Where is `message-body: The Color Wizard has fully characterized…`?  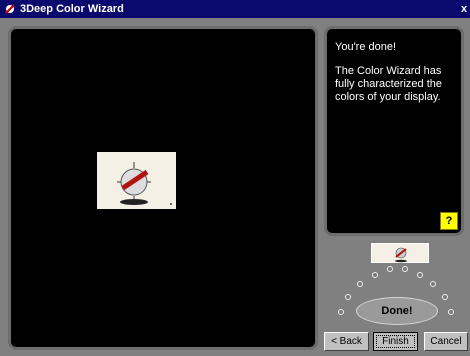 message-body: The Color Wizard has fully characterized… is located at coordinates (388, 84).